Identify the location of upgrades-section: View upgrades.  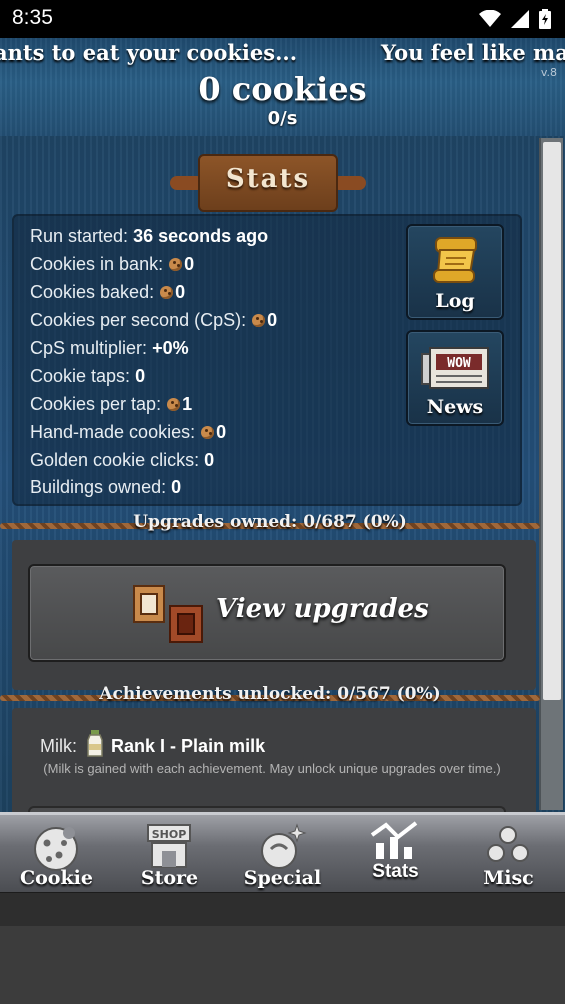
(274, 615).